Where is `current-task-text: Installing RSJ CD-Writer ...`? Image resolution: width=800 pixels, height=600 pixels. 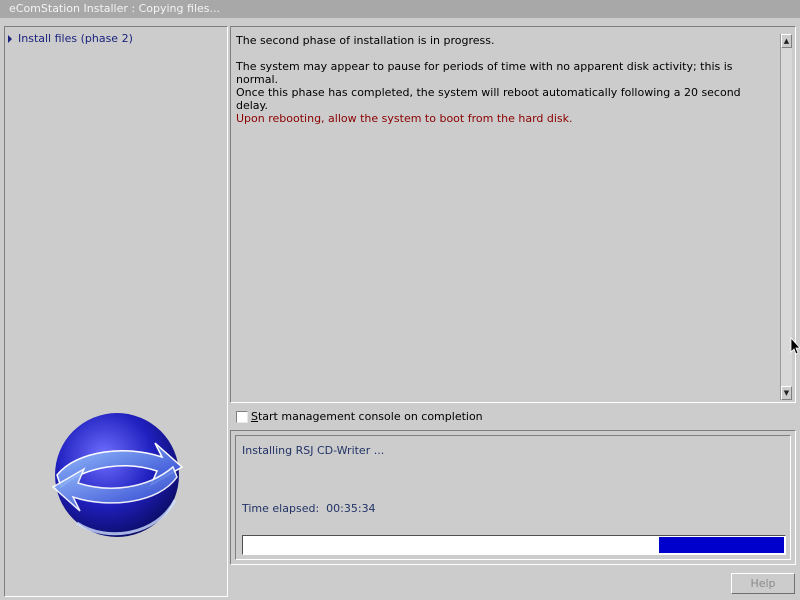
current-task-text: Installing RSJ CD-Writer ... is located at coordinates (313, 450).